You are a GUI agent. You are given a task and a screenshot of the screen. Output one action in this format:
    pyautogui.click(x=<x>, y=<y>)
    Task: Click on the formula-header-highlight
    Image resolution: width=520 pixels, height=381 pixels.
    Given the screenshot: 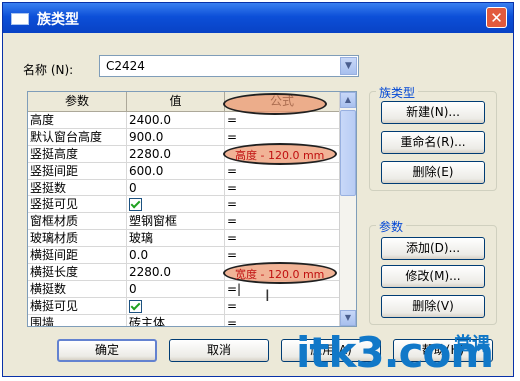 What is the action you would take?
    pyautogui.click(x=275, y=104)
    